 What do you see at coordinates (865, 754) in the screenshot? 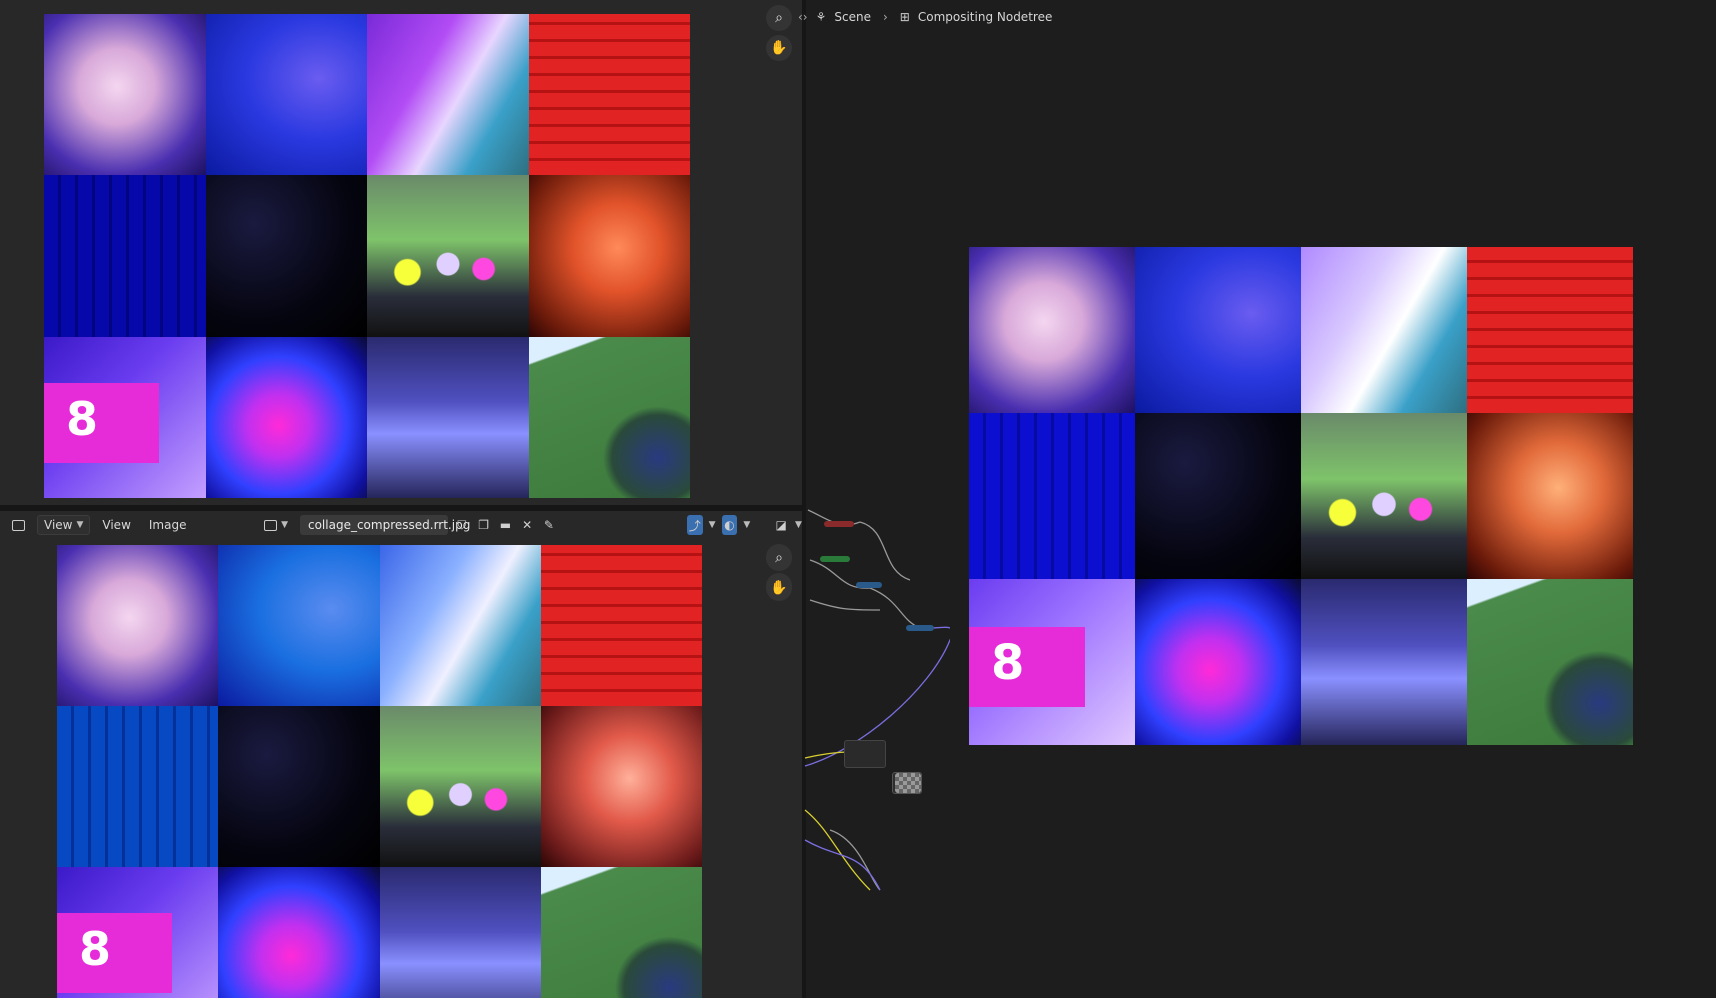
I see `node-viewer` at bounding box center [865, 754].